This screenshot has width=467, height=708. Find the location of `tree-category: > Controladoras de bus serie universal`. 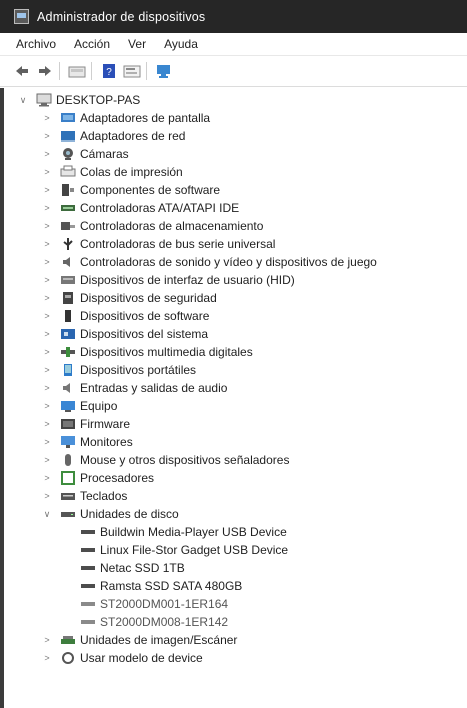

tree-category: > Controladoras de bus serie universal is located at coordinates (158, 244).